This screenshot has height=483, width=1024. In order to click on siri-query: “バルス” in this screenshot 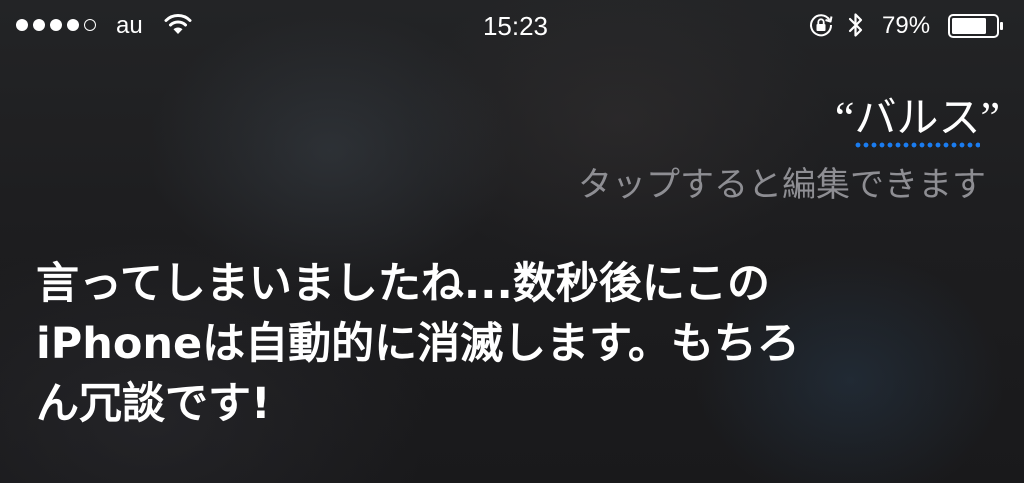, I will do `click(917, 116)`.